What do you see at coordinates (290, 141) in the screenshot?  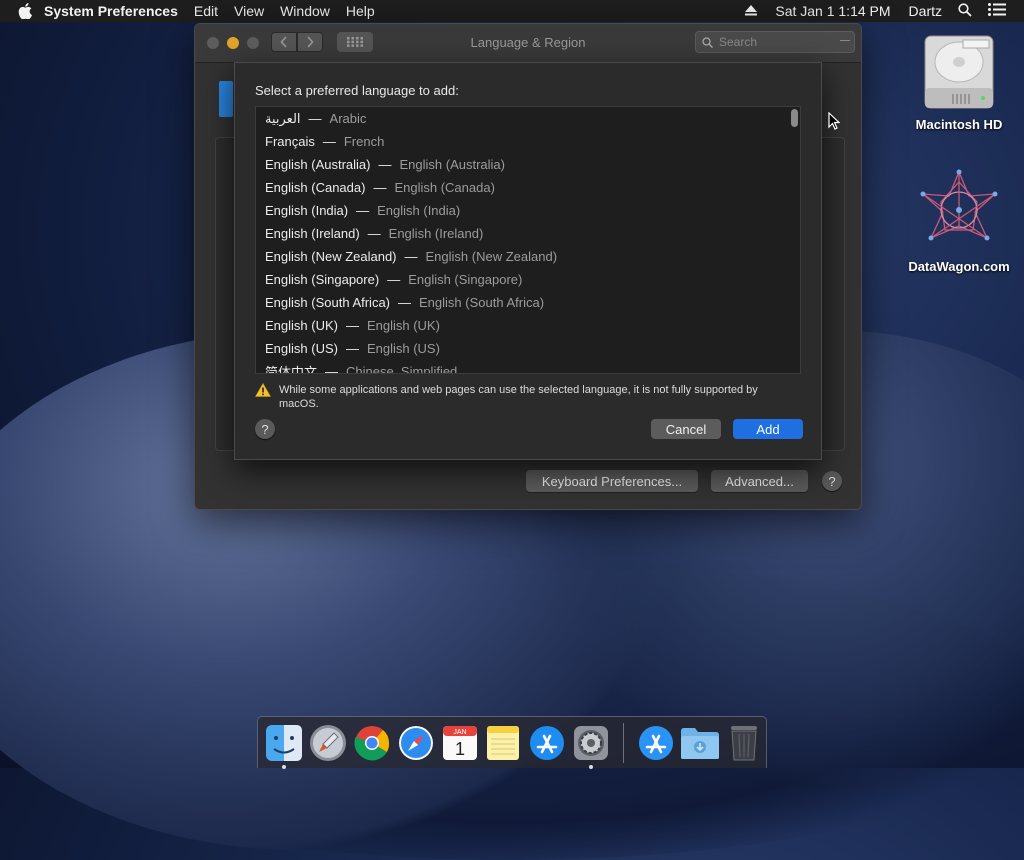 I see `language-native-name: Français` at bounding box center [290, 141].